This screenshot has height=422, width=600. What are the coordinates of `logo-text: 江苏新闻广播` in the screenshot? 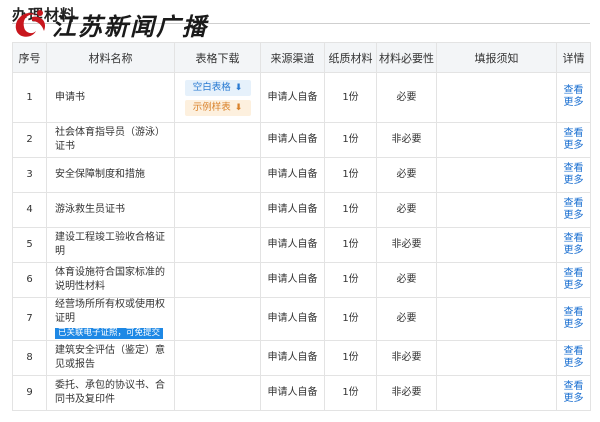 It's located at (130, 26).